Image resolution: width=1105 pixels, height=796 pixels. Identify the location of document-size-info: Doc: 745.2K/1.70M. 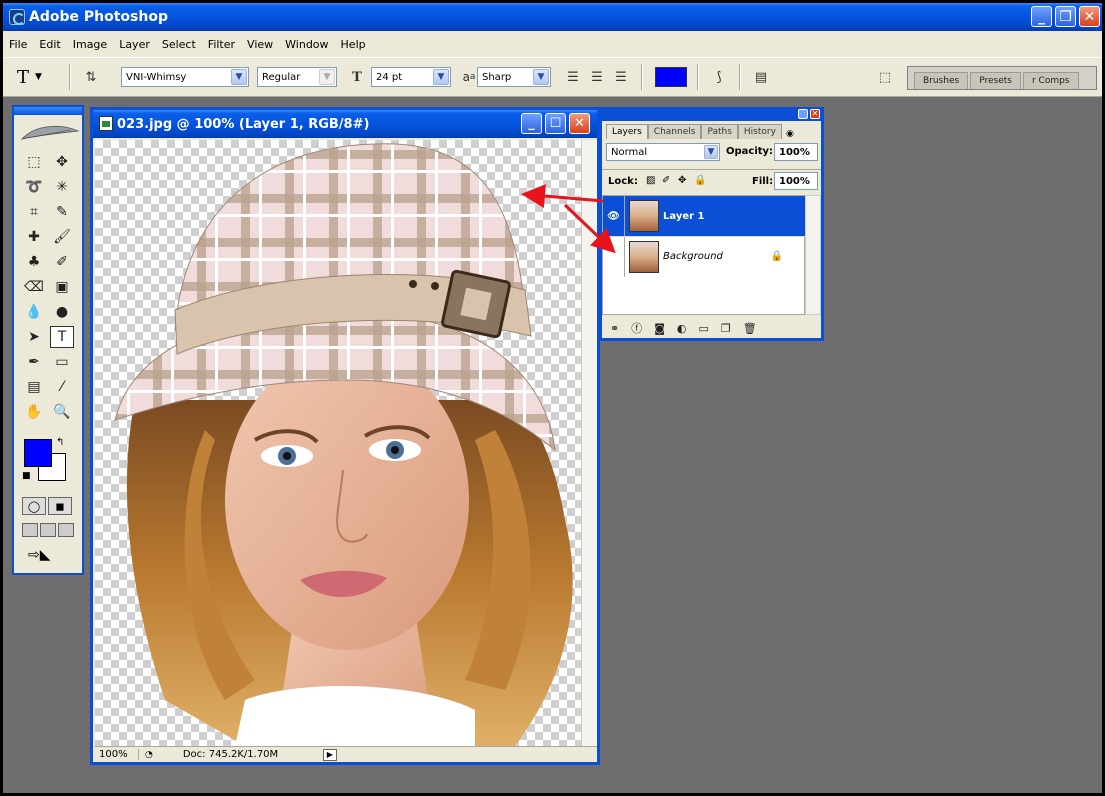
(230, 754).